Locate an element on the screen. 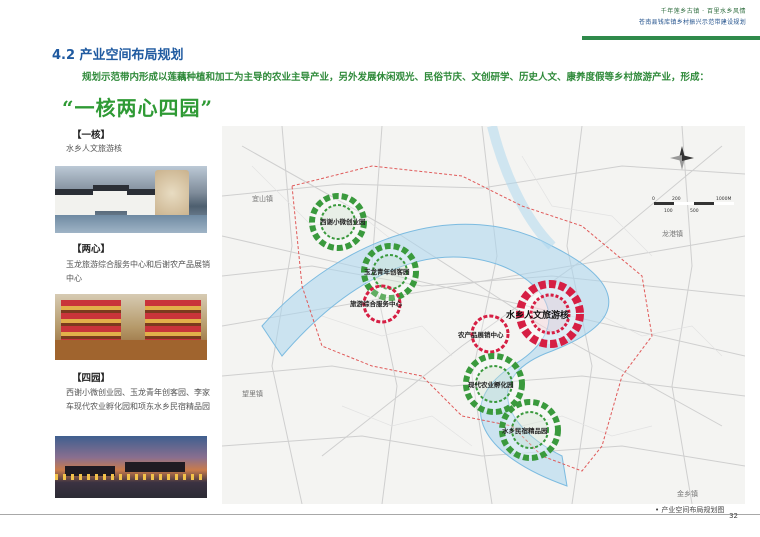  node-park-xixie: 西谢小微创业园 is located at coordinates (338, 222).